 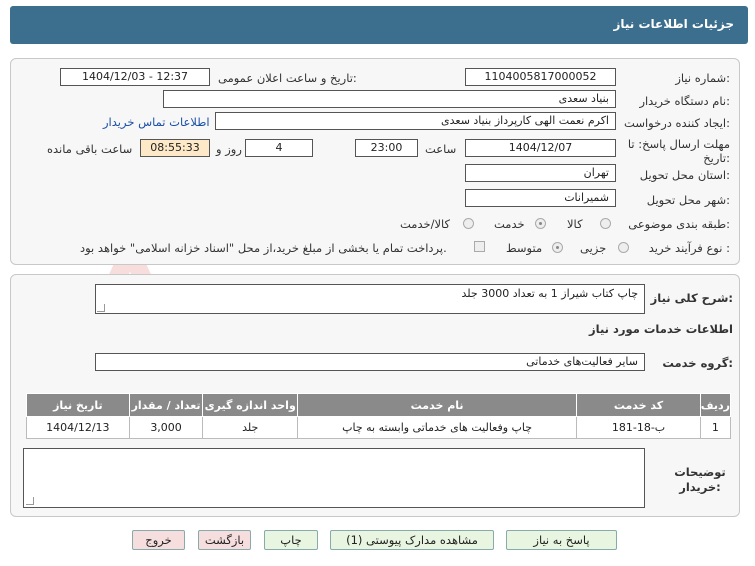 What do you see at coordinates (540, 223) in the screenshot?
I see `category-service-radio` at bounding box center [540, 223].